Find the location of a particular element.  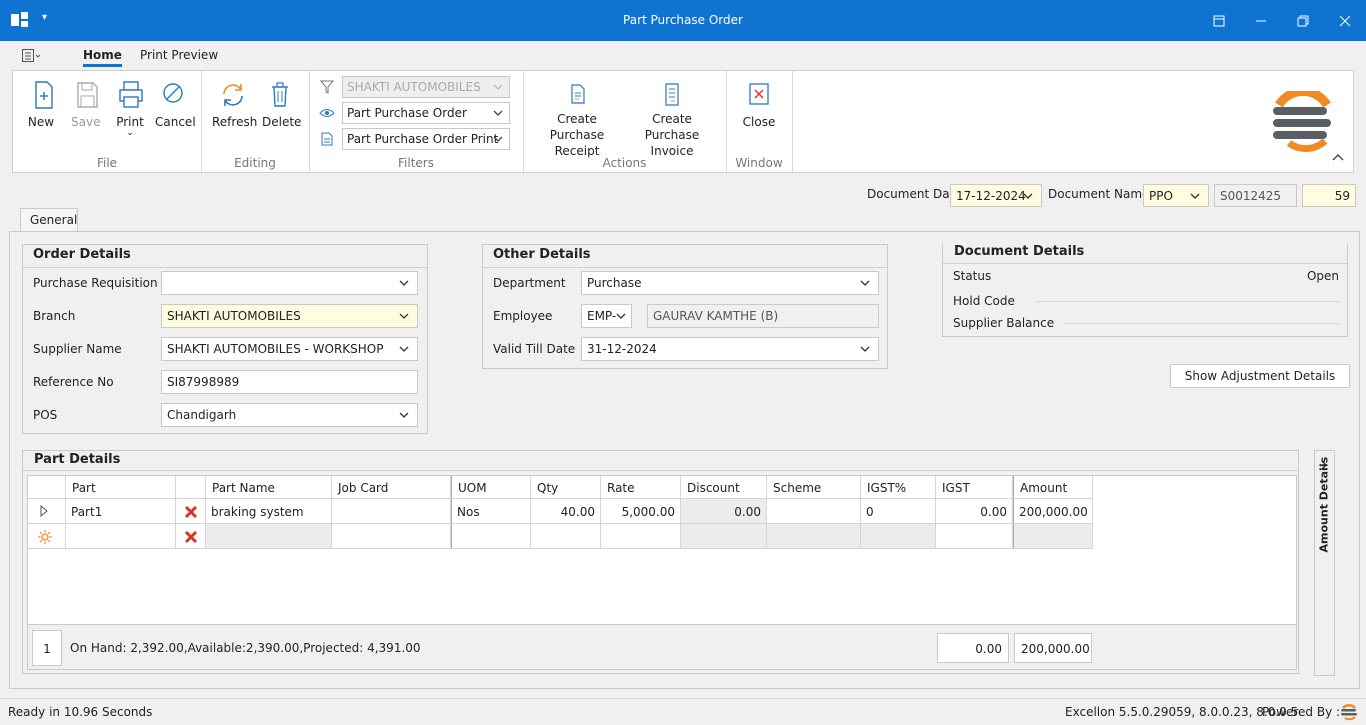

print-label: Print is located at coordinates (130, 122).